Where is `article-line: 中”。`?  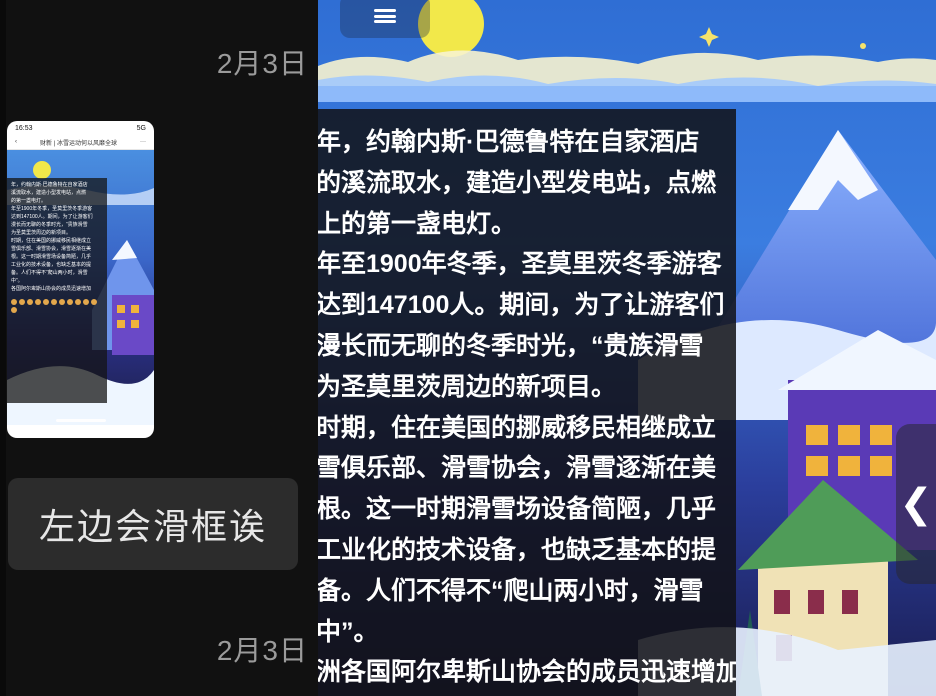 article-line: 中”。 is located at coordinates (348, 631).